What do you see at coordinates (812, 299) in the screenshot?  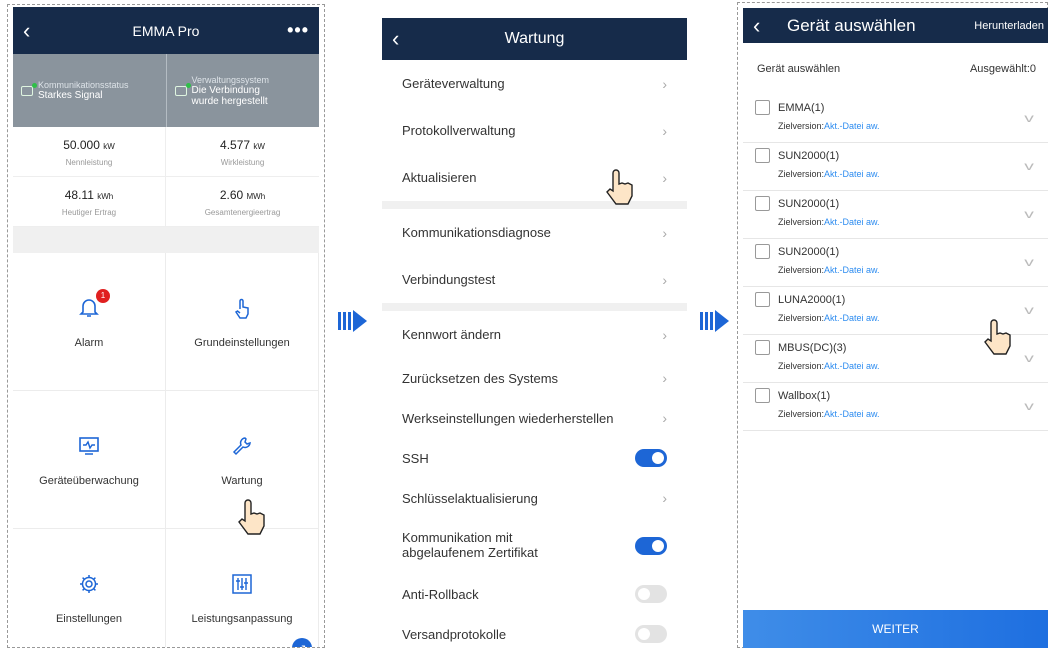 I see `device-name: LUNA2000(1)` at bounding box center [812, 299].